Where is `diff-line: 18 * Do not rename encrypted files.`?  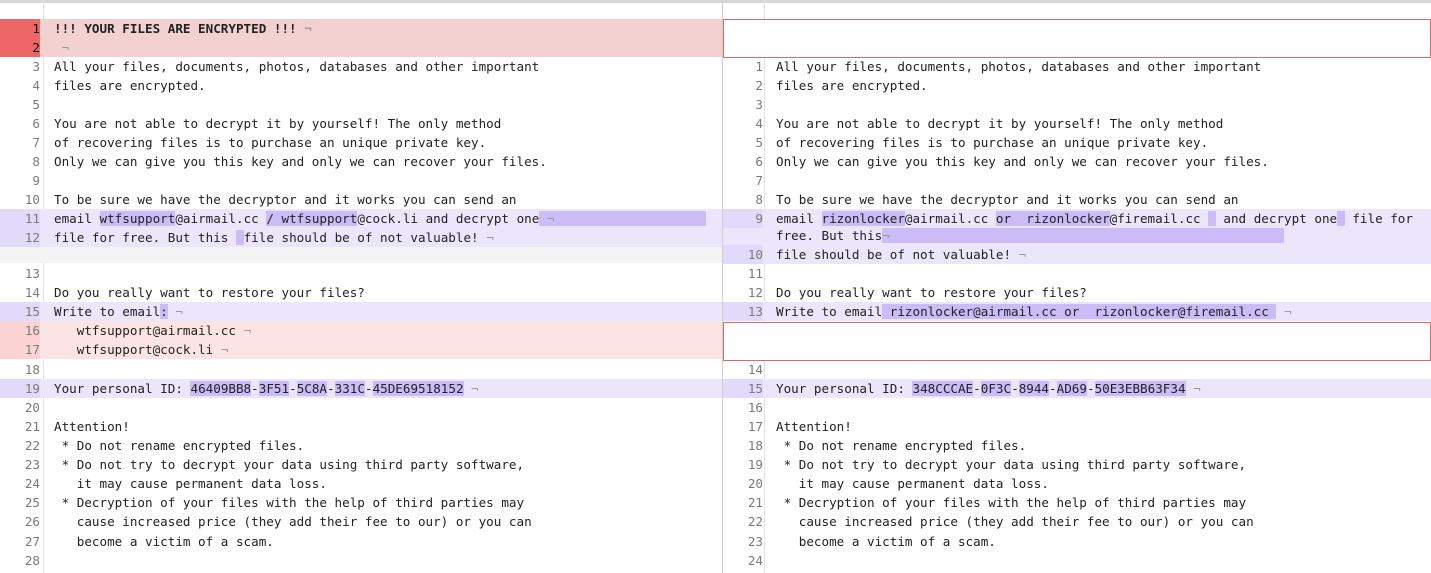
diff-line: 18 * Do not rename encrypted files. is located at coordinates (1077, 445).